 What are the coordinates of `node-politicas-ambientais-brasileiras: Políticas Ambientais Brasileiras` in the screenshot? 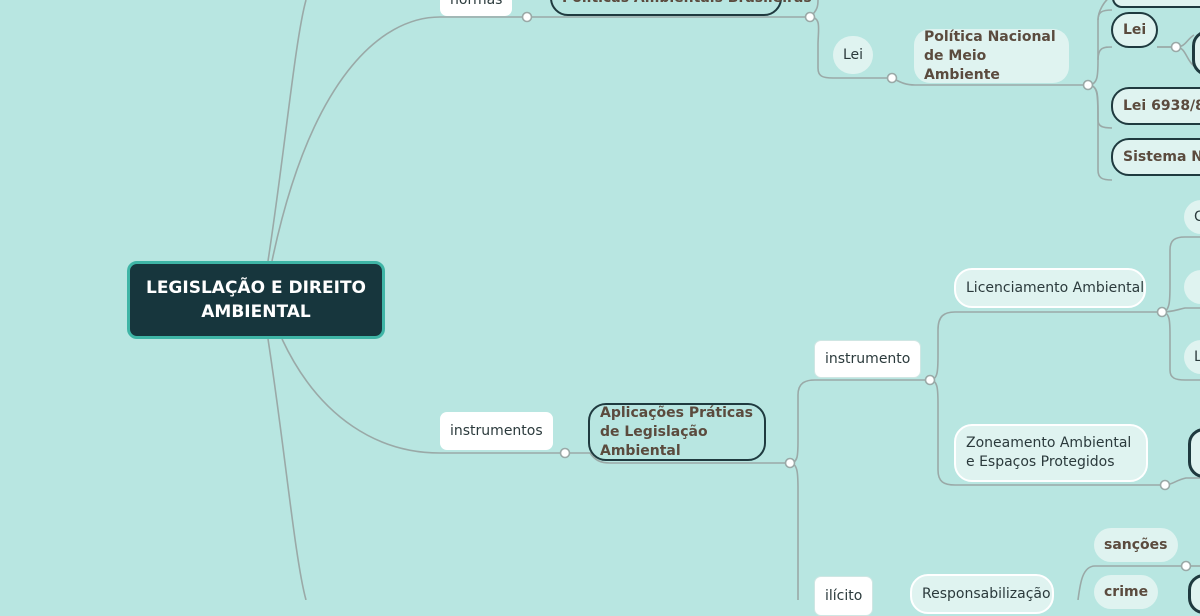 It's located at (681, 8).